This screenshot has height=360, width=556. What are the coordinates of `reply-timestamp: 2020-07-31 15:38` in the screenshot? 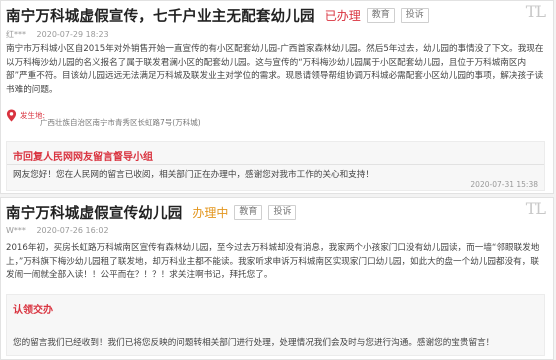 It's located at (504, 184).